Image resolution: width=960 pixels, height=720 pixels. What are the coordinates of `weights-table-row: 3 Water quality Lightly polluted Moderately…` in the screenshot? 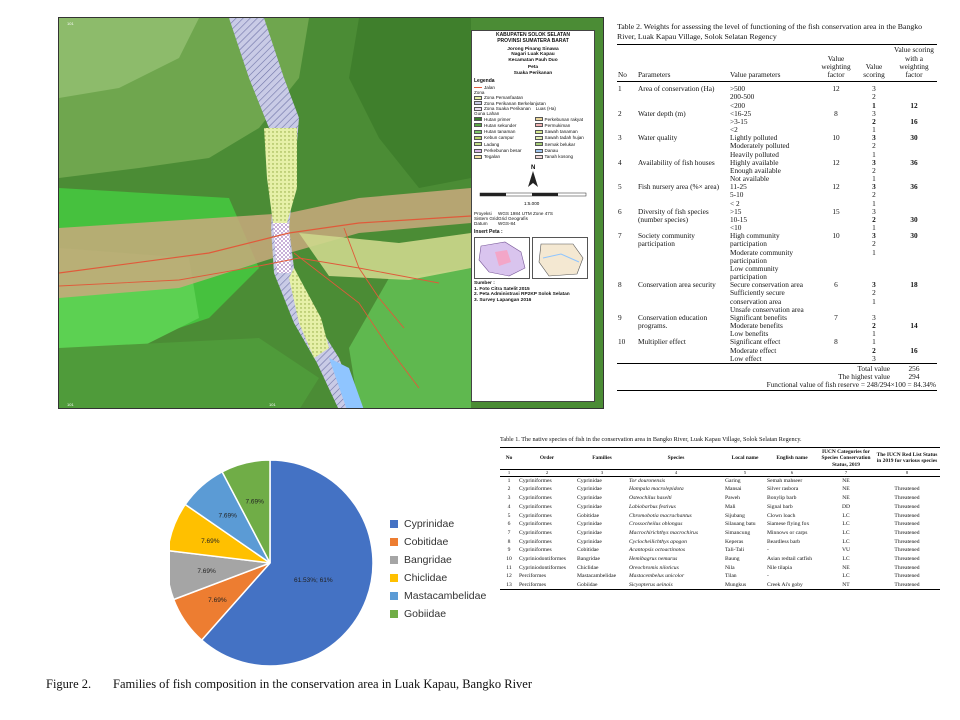 It's located at (777, 146).